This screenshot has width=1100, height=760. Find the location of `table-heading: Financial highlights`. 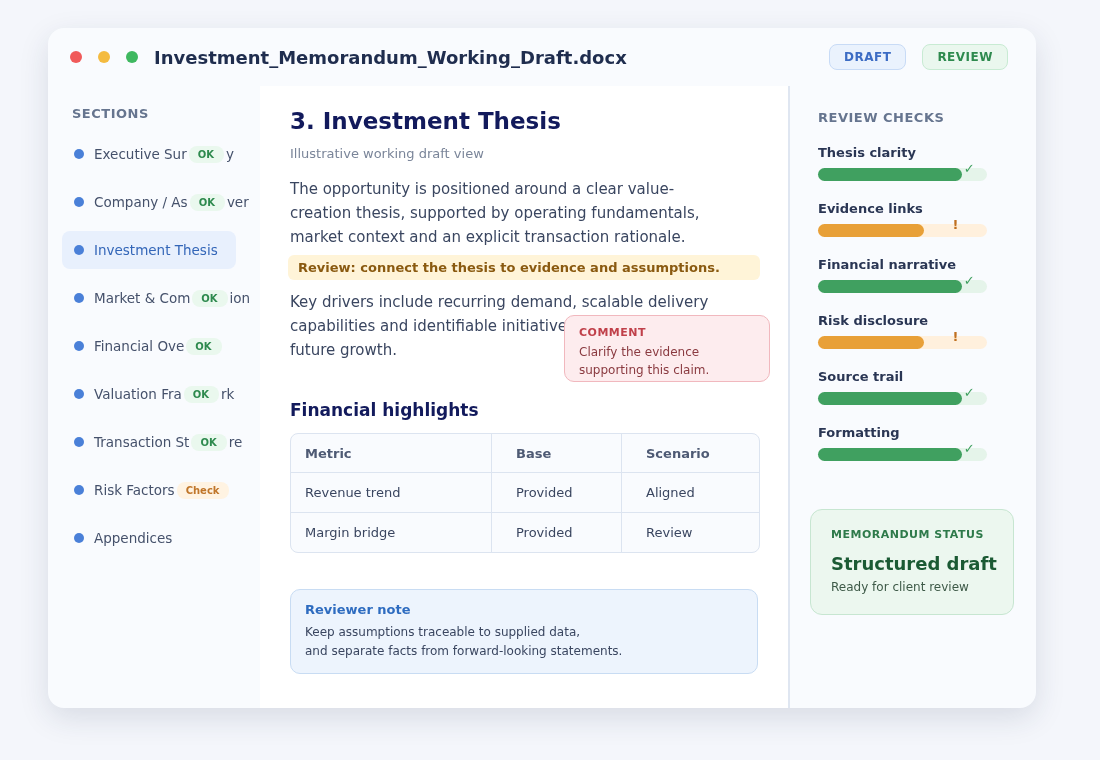

table-heading: Financial highlights is located at coordinates (385, 410).